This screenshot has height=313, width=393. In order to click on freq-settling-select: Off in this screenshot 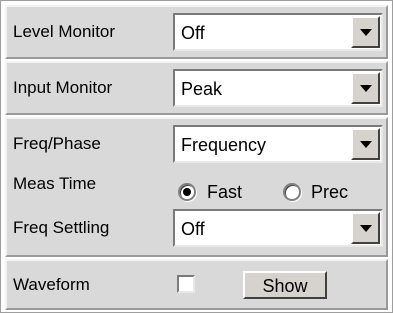, I will do `click(278, 228)`.